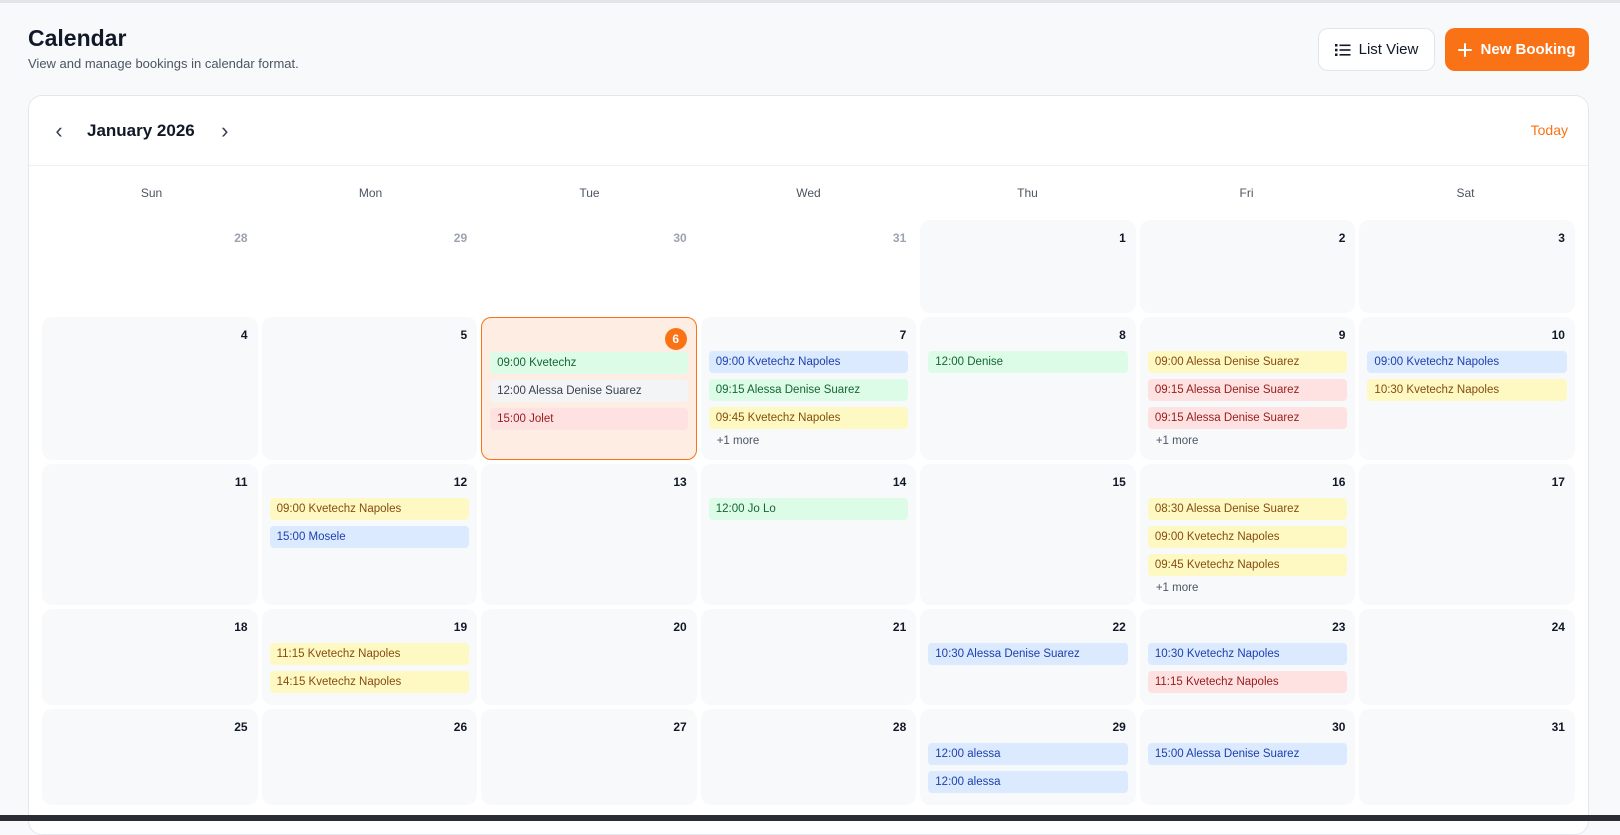  What do you see at coordinates (589, 757) in the screenshot?
I see `day-cell: 27` at bounding box center [589, 757].